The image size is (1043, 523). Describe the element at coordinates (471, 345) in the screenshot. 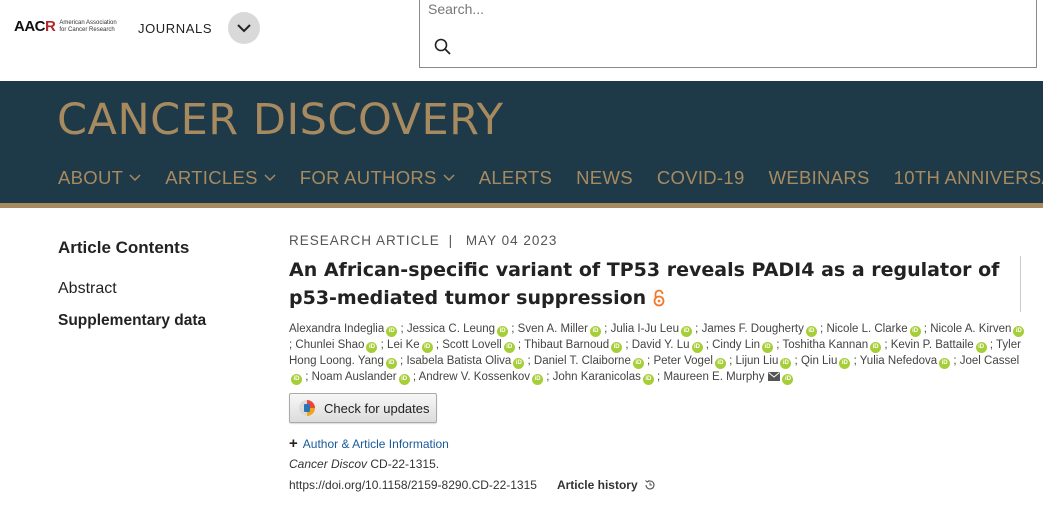

I see `author-name: Scott Lovell` at that location.